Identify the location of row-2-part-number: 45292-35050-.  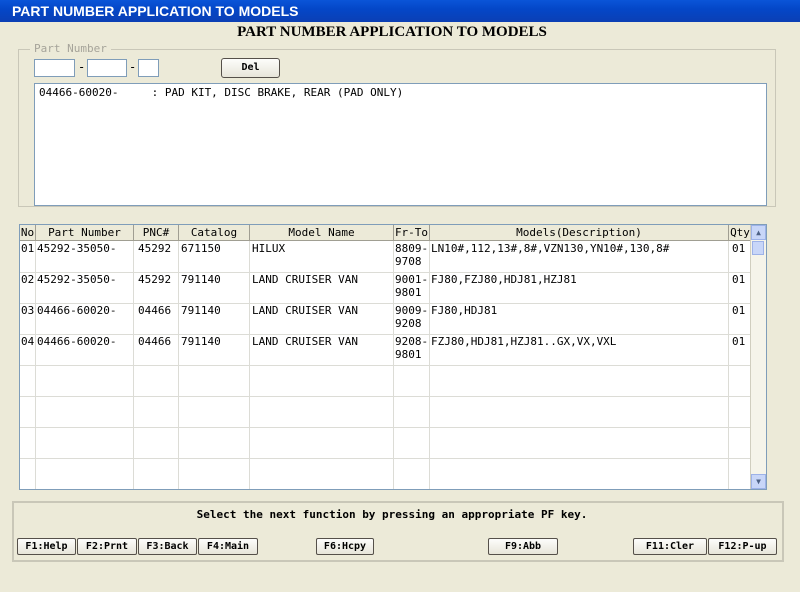
(76, 280).